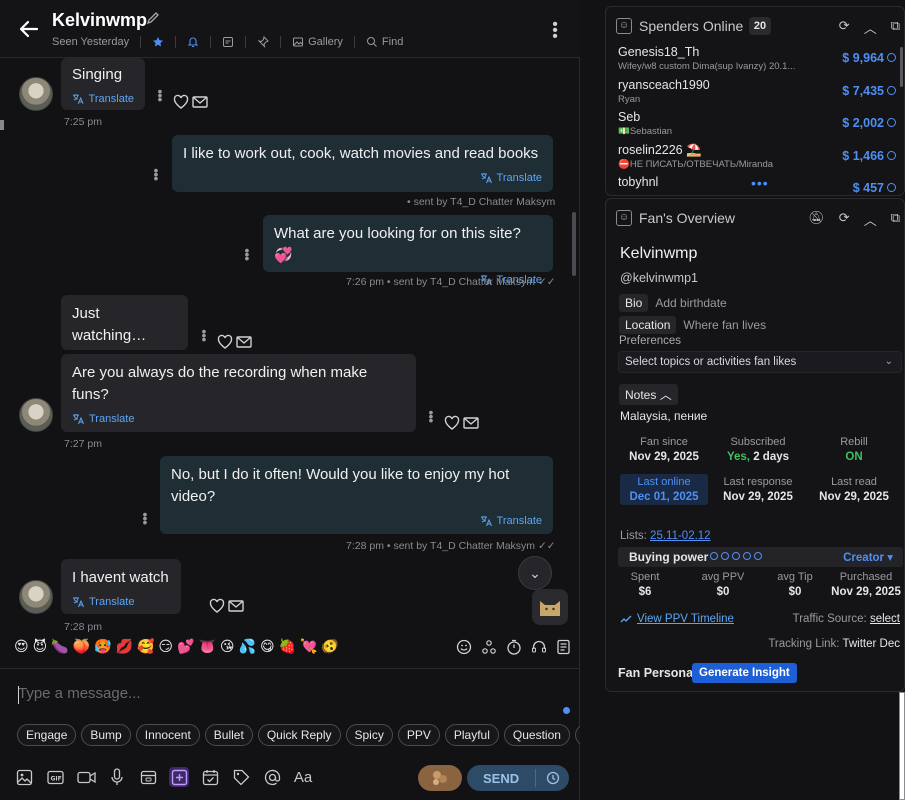 The width and height of the screenshot is (905, 800). Describe the element at coordinates (263, 42) in the screenshot. I see `pin-icon` at that location.